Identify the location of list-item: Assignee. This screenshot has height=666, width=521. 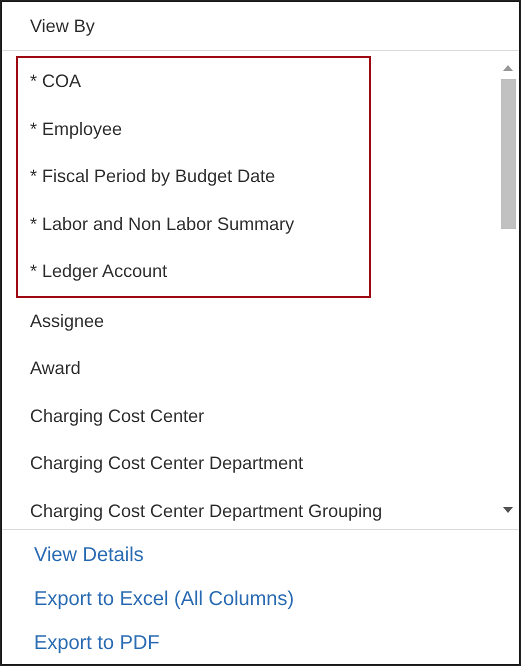
(67, 321).